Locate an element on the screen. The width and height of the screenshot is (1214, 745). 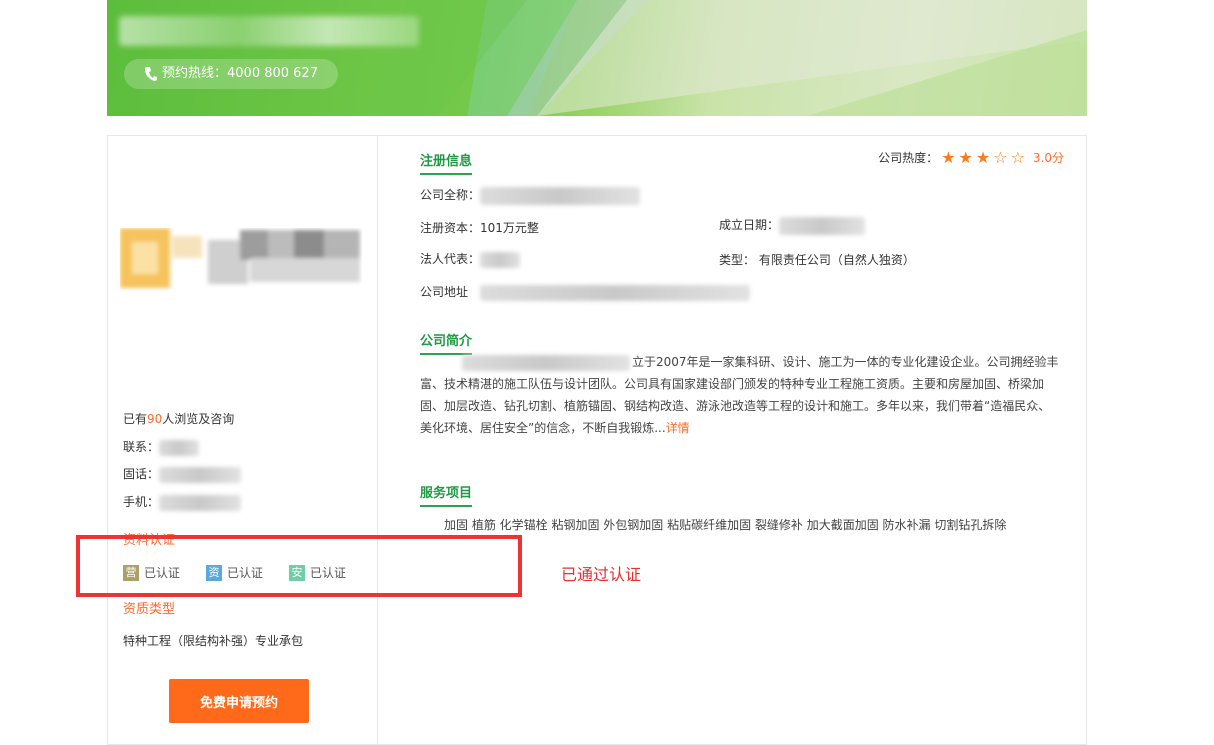
hotline-badge: 预约热线：4000 800 627 is located at coordinates (231, 74).